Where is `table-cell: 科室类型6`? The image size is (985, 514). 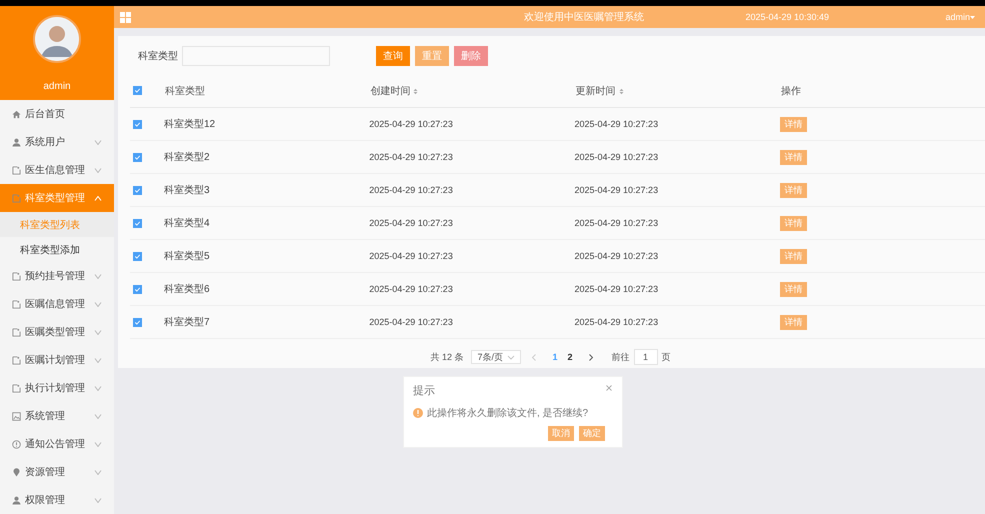
table-cell: 科室类型6 is located at coordinates (187, 289).